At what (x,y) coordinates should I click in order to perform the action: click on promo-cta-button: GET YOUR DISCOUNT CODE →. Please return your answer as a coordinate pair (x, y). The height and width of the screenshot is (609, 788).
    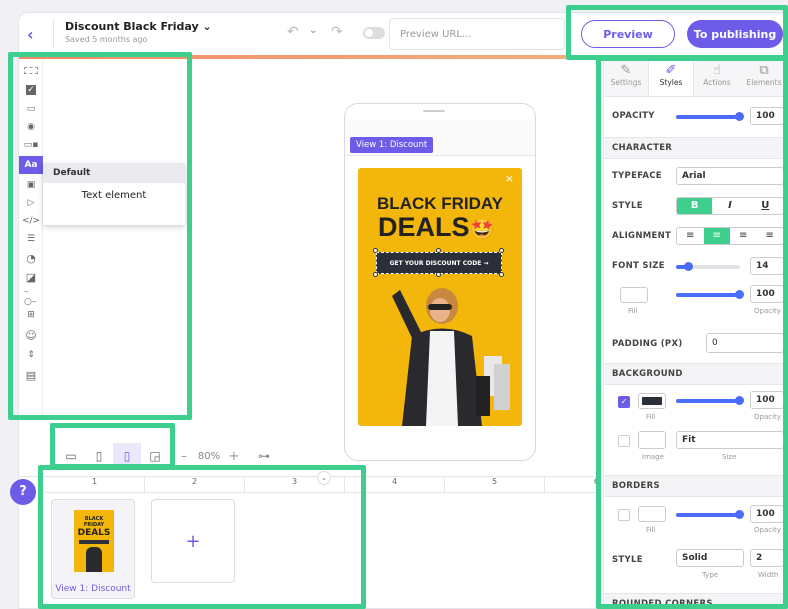
    Looking at the image, I should click on (439, 263).